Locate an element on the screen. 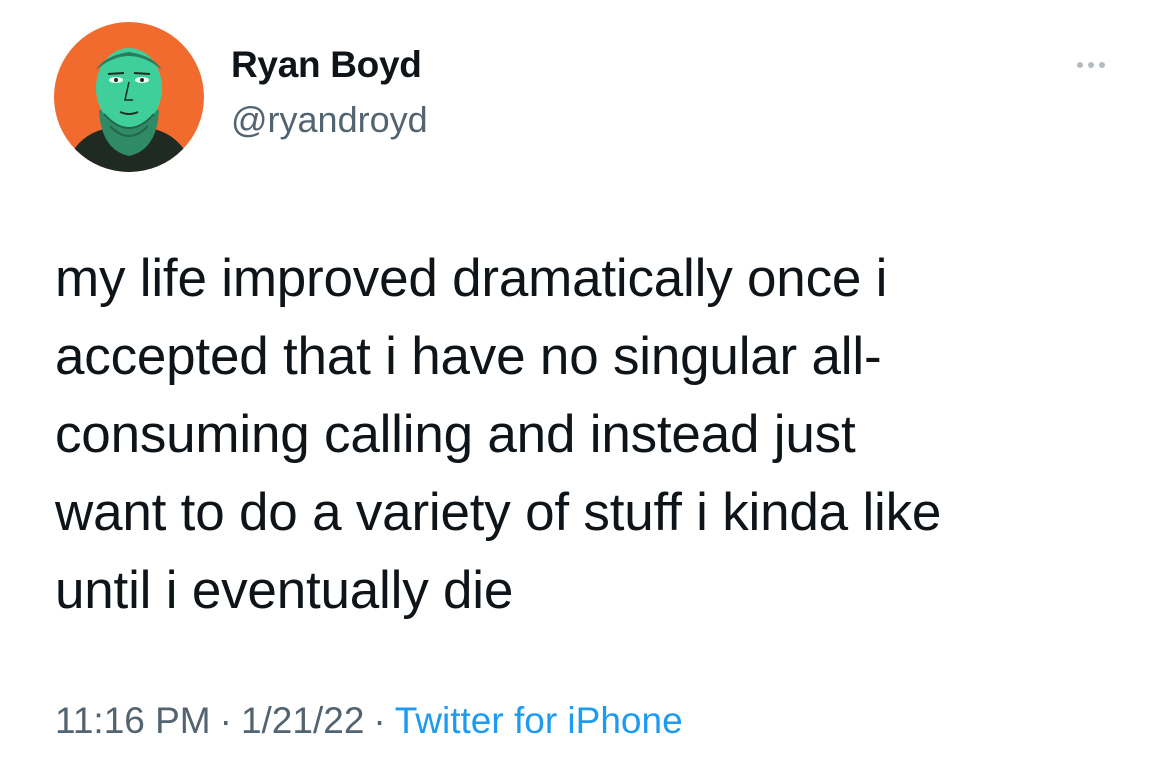  tweet-text-line: my life improved dramatically once i is located at coordinates (471, 278).